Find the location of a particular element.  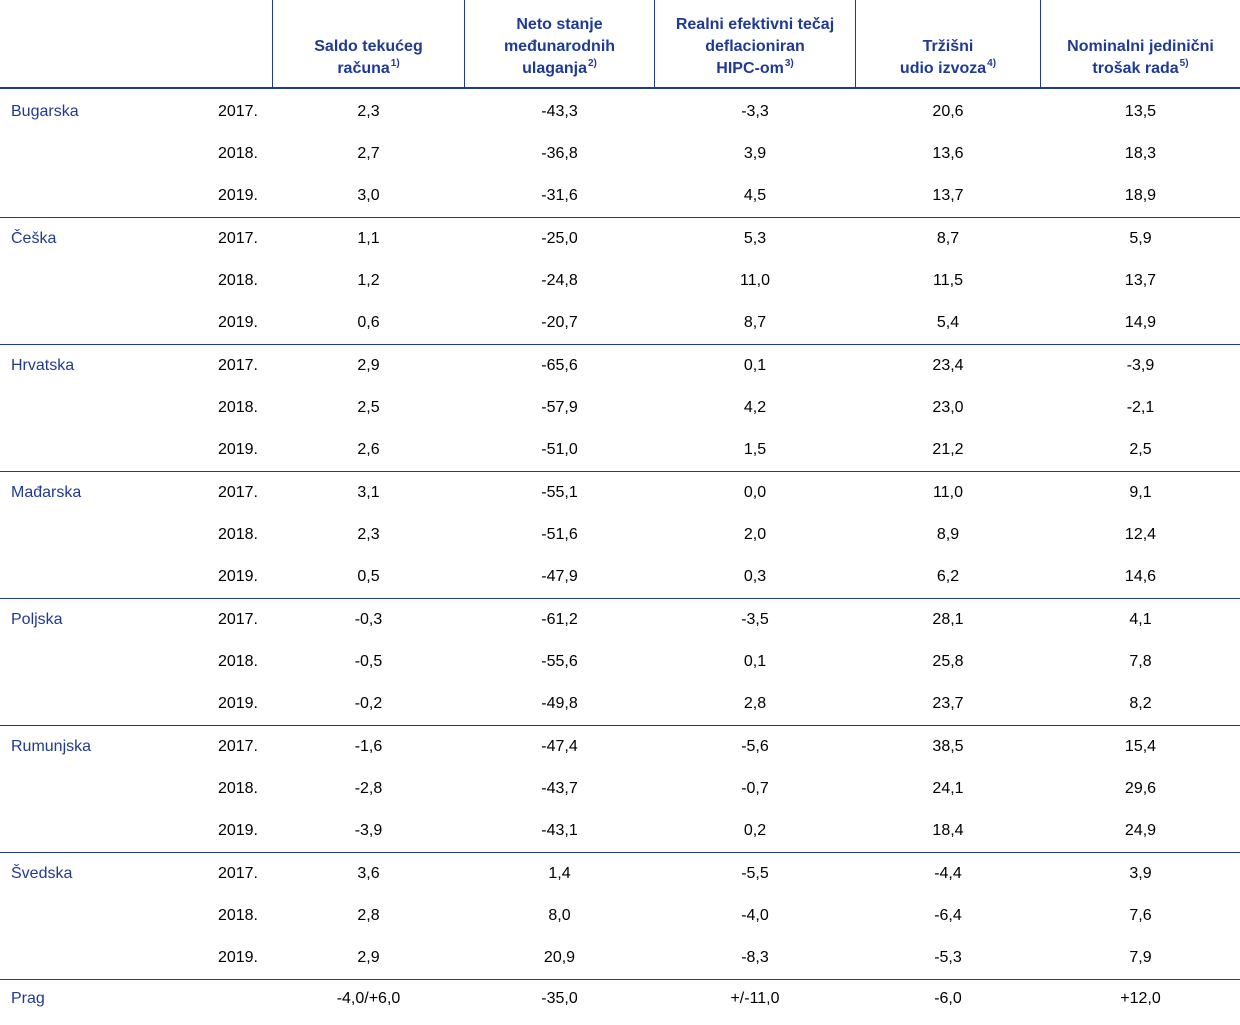

table-cell: -1,6 is located at coordinates (368, 746).